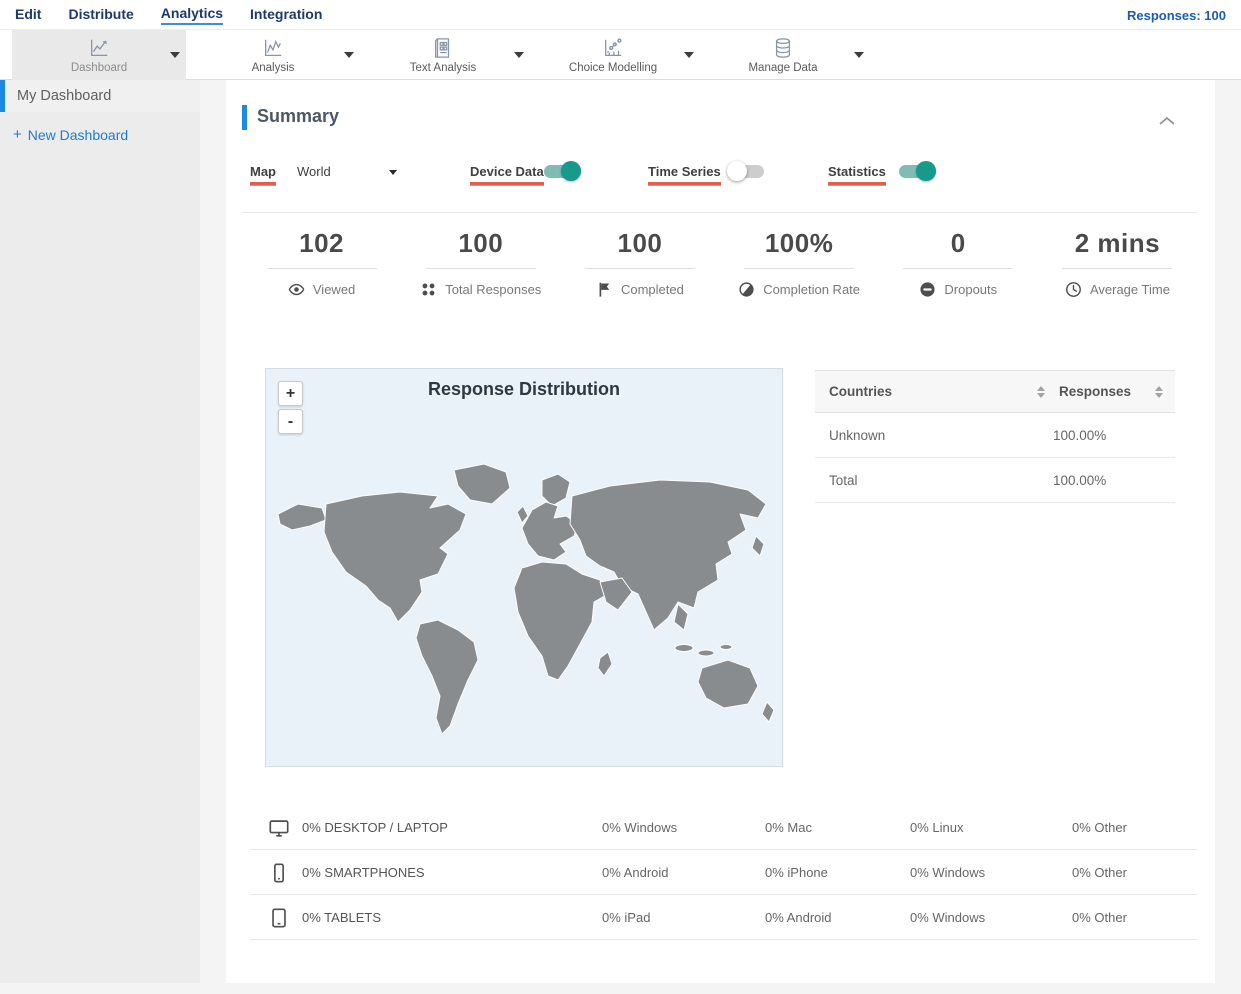 This screenshot has height=994, width=1241. What do you see at coordinates (290, 421) in the screenshot?
I see `map-zoom-out-button: -` at bounding box center [290, 421].